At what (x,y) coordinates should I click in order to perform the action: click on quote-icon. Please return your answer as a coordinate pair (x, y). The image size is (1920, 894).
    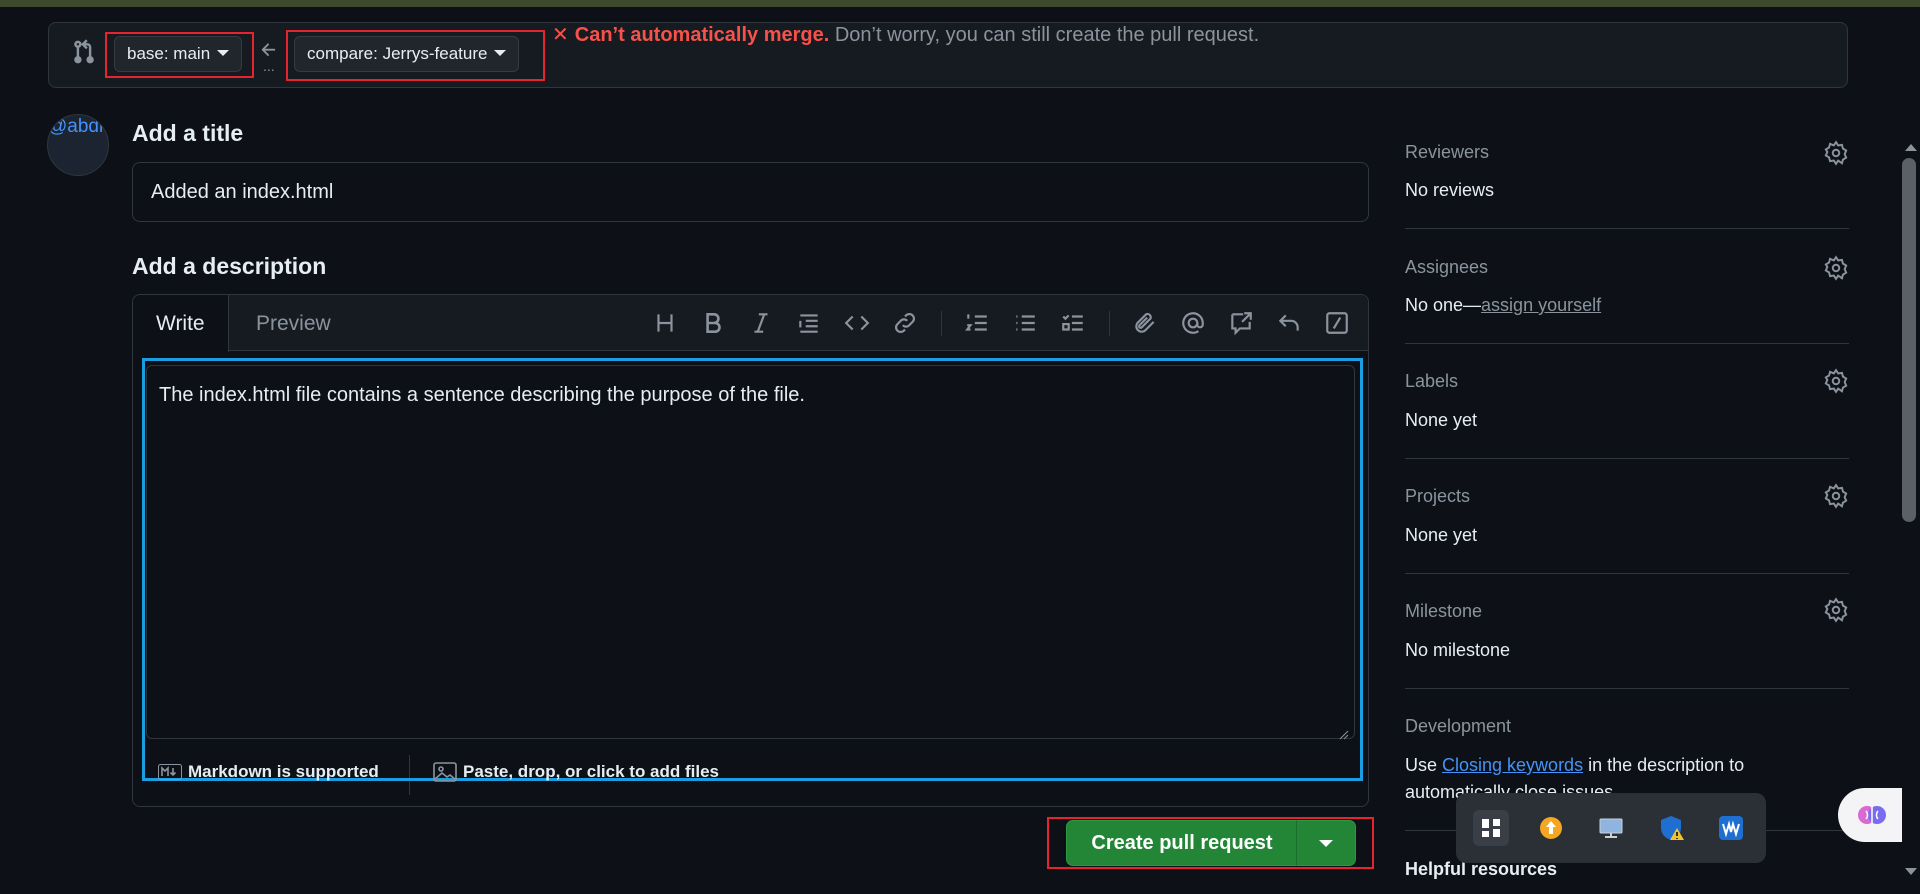
    Looking at the image, I should click on (809, 323).